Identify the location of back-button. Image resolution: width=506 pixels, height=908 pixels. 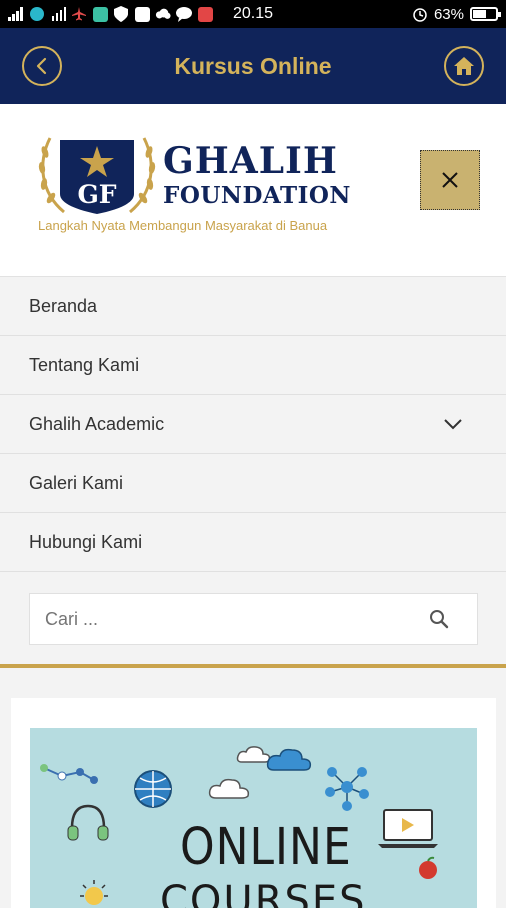
(42, 66).